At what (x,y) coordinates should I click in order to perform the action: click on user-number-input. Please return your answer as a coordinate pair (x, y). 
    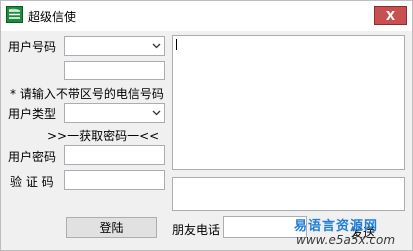
    Looking at the image, I should click on (114, 70).